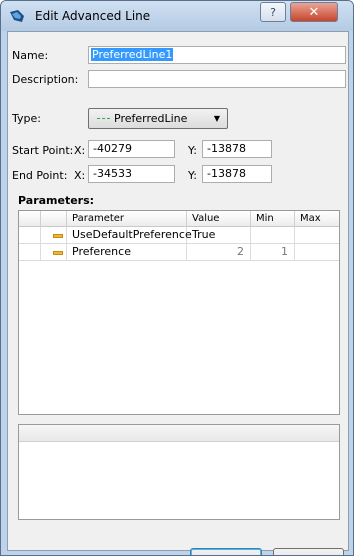  I want to click on cell-parameter: UseDefaultPreference, so click(129, 235).